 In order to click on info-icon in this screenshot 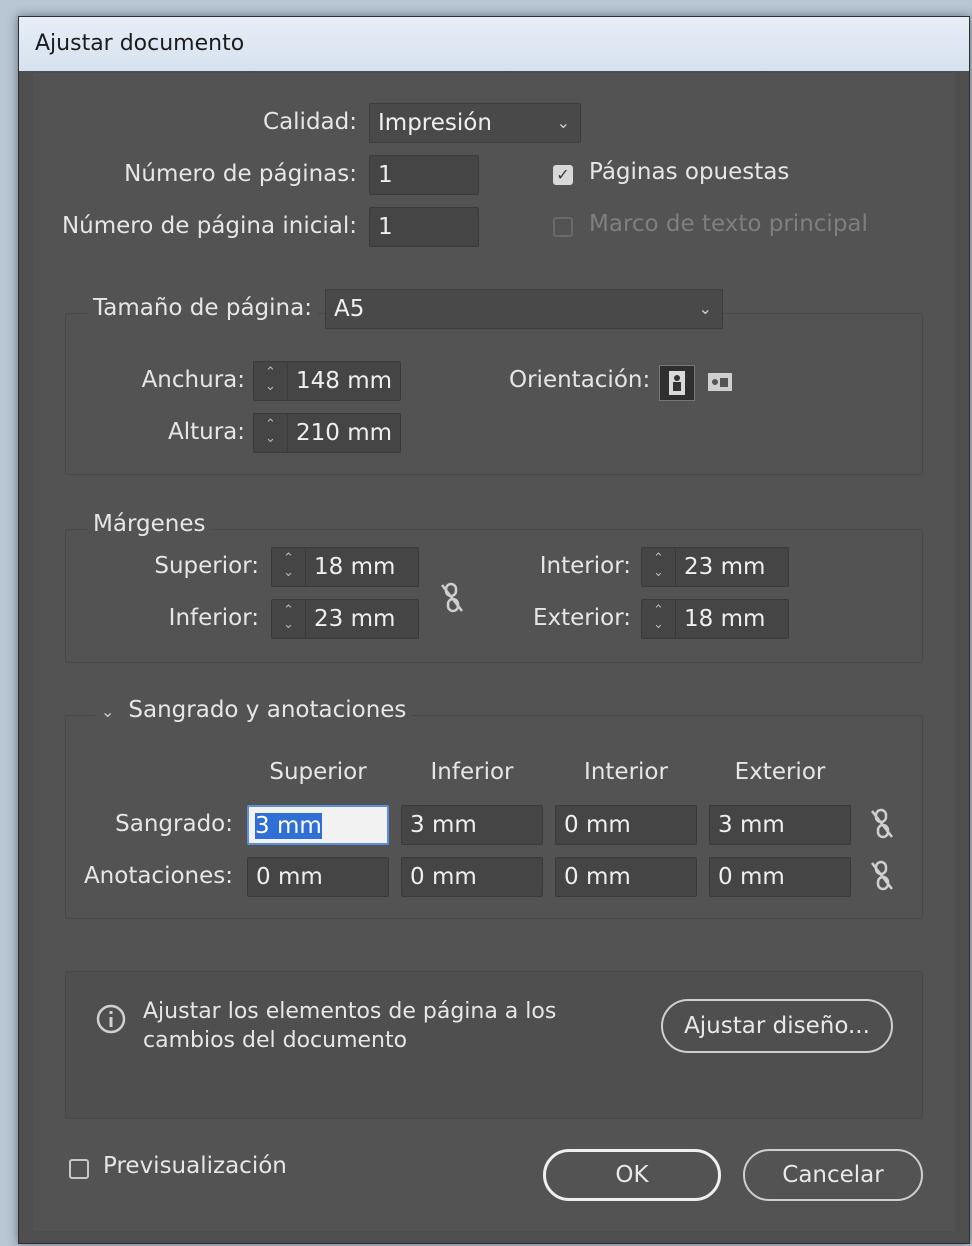, I will do `click(111, 1021)`.